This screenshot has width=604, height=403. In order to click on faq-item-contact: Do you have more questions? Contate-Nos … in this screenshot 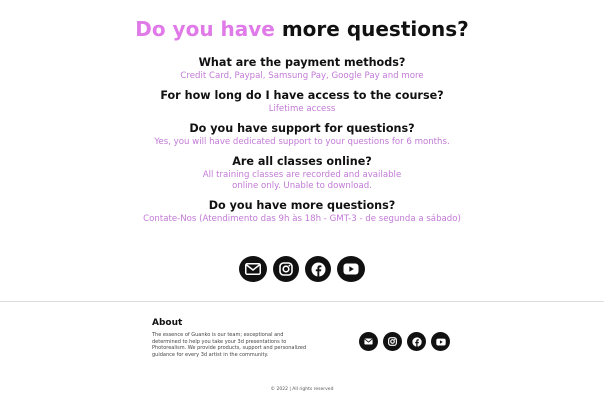, I will do `click(302, 212)`.